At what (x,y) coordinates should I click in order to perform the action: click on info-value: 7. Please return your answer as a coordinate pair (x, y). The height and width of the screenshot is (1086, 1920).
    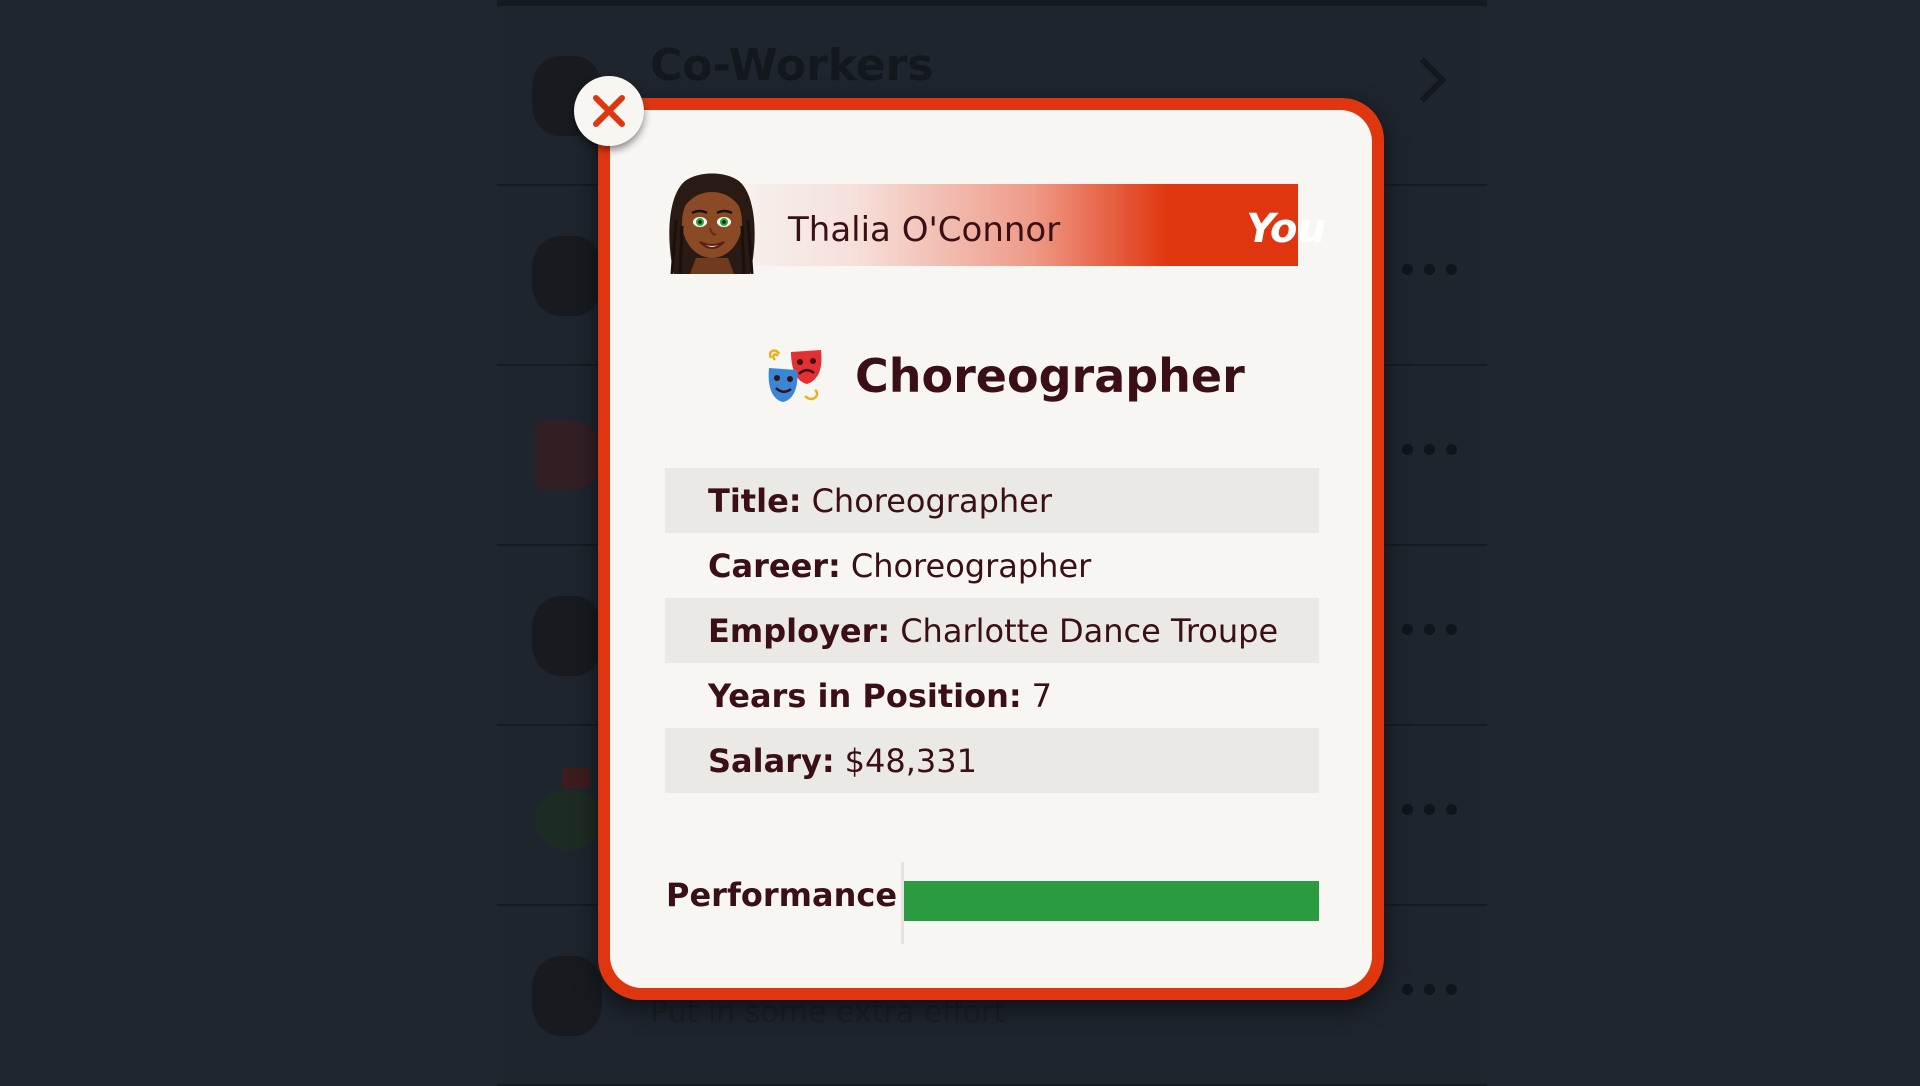
    Looking at the image, I should click on (1042, 695).